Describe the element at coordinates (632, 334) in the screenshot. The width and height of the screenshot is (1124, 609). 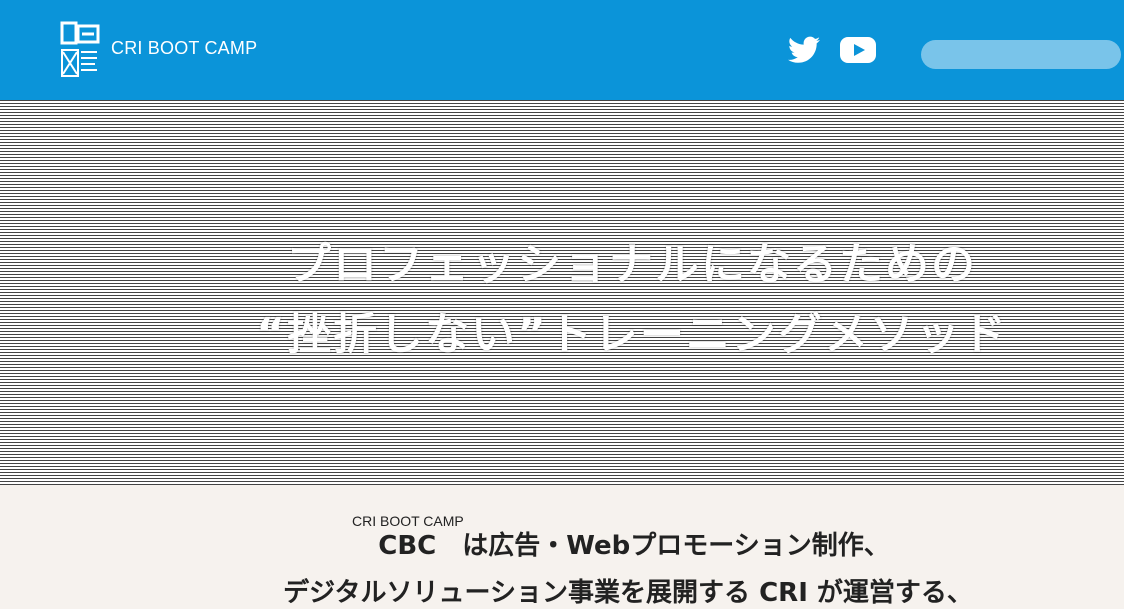
I see `hero-heading-line2: “挫折しない”トレーニングメソッド` at that location.